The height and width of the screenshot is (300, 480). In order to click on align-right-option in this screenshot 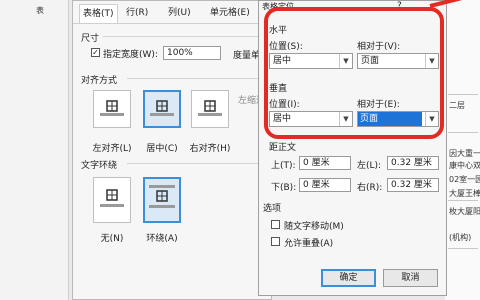, I will do `click(210, 109)`.